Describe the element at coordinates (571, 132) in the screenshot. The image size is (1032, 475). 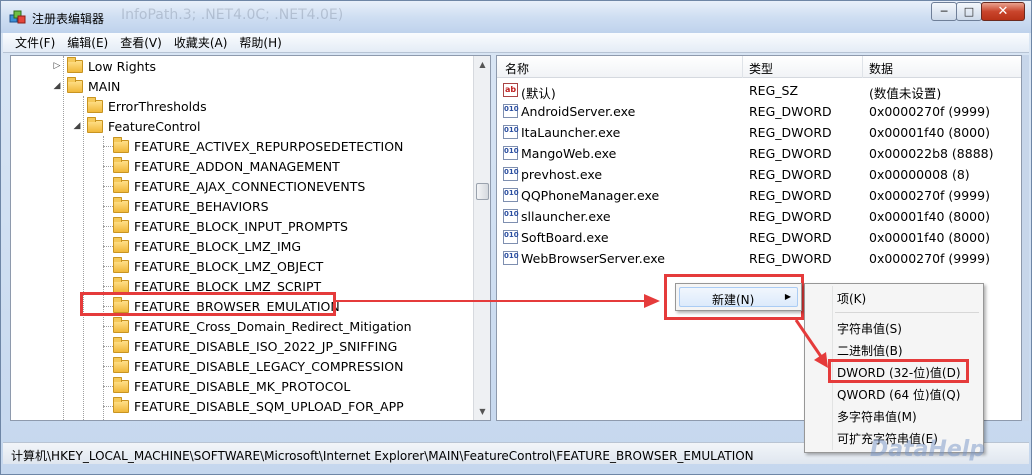
I see `value-name: ItaLauncher.exe` at that location.